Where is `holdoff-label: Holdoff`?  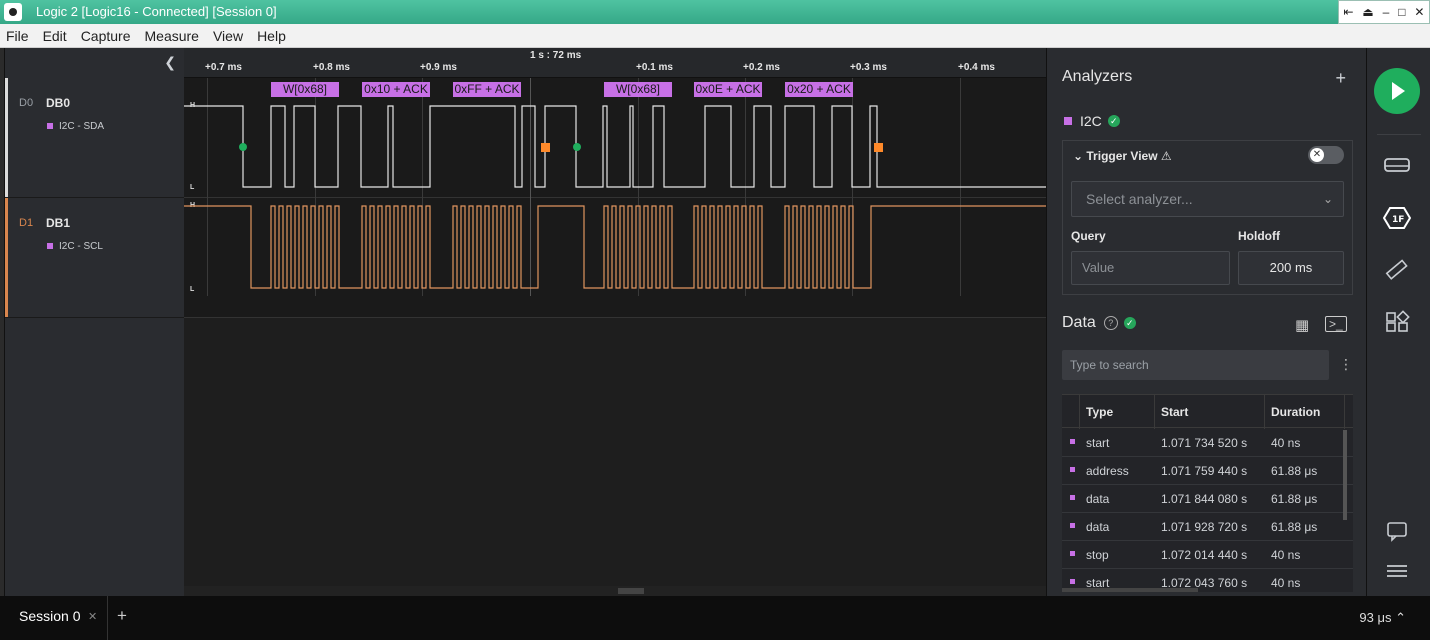 holdoff-label: Holdoff is located at coordinates (1259, 236).